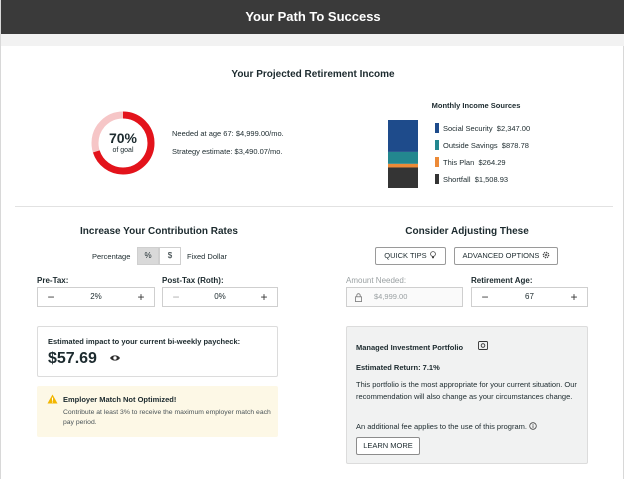  I want to click on legend-swatch-outside-savings, so click(437, 145).